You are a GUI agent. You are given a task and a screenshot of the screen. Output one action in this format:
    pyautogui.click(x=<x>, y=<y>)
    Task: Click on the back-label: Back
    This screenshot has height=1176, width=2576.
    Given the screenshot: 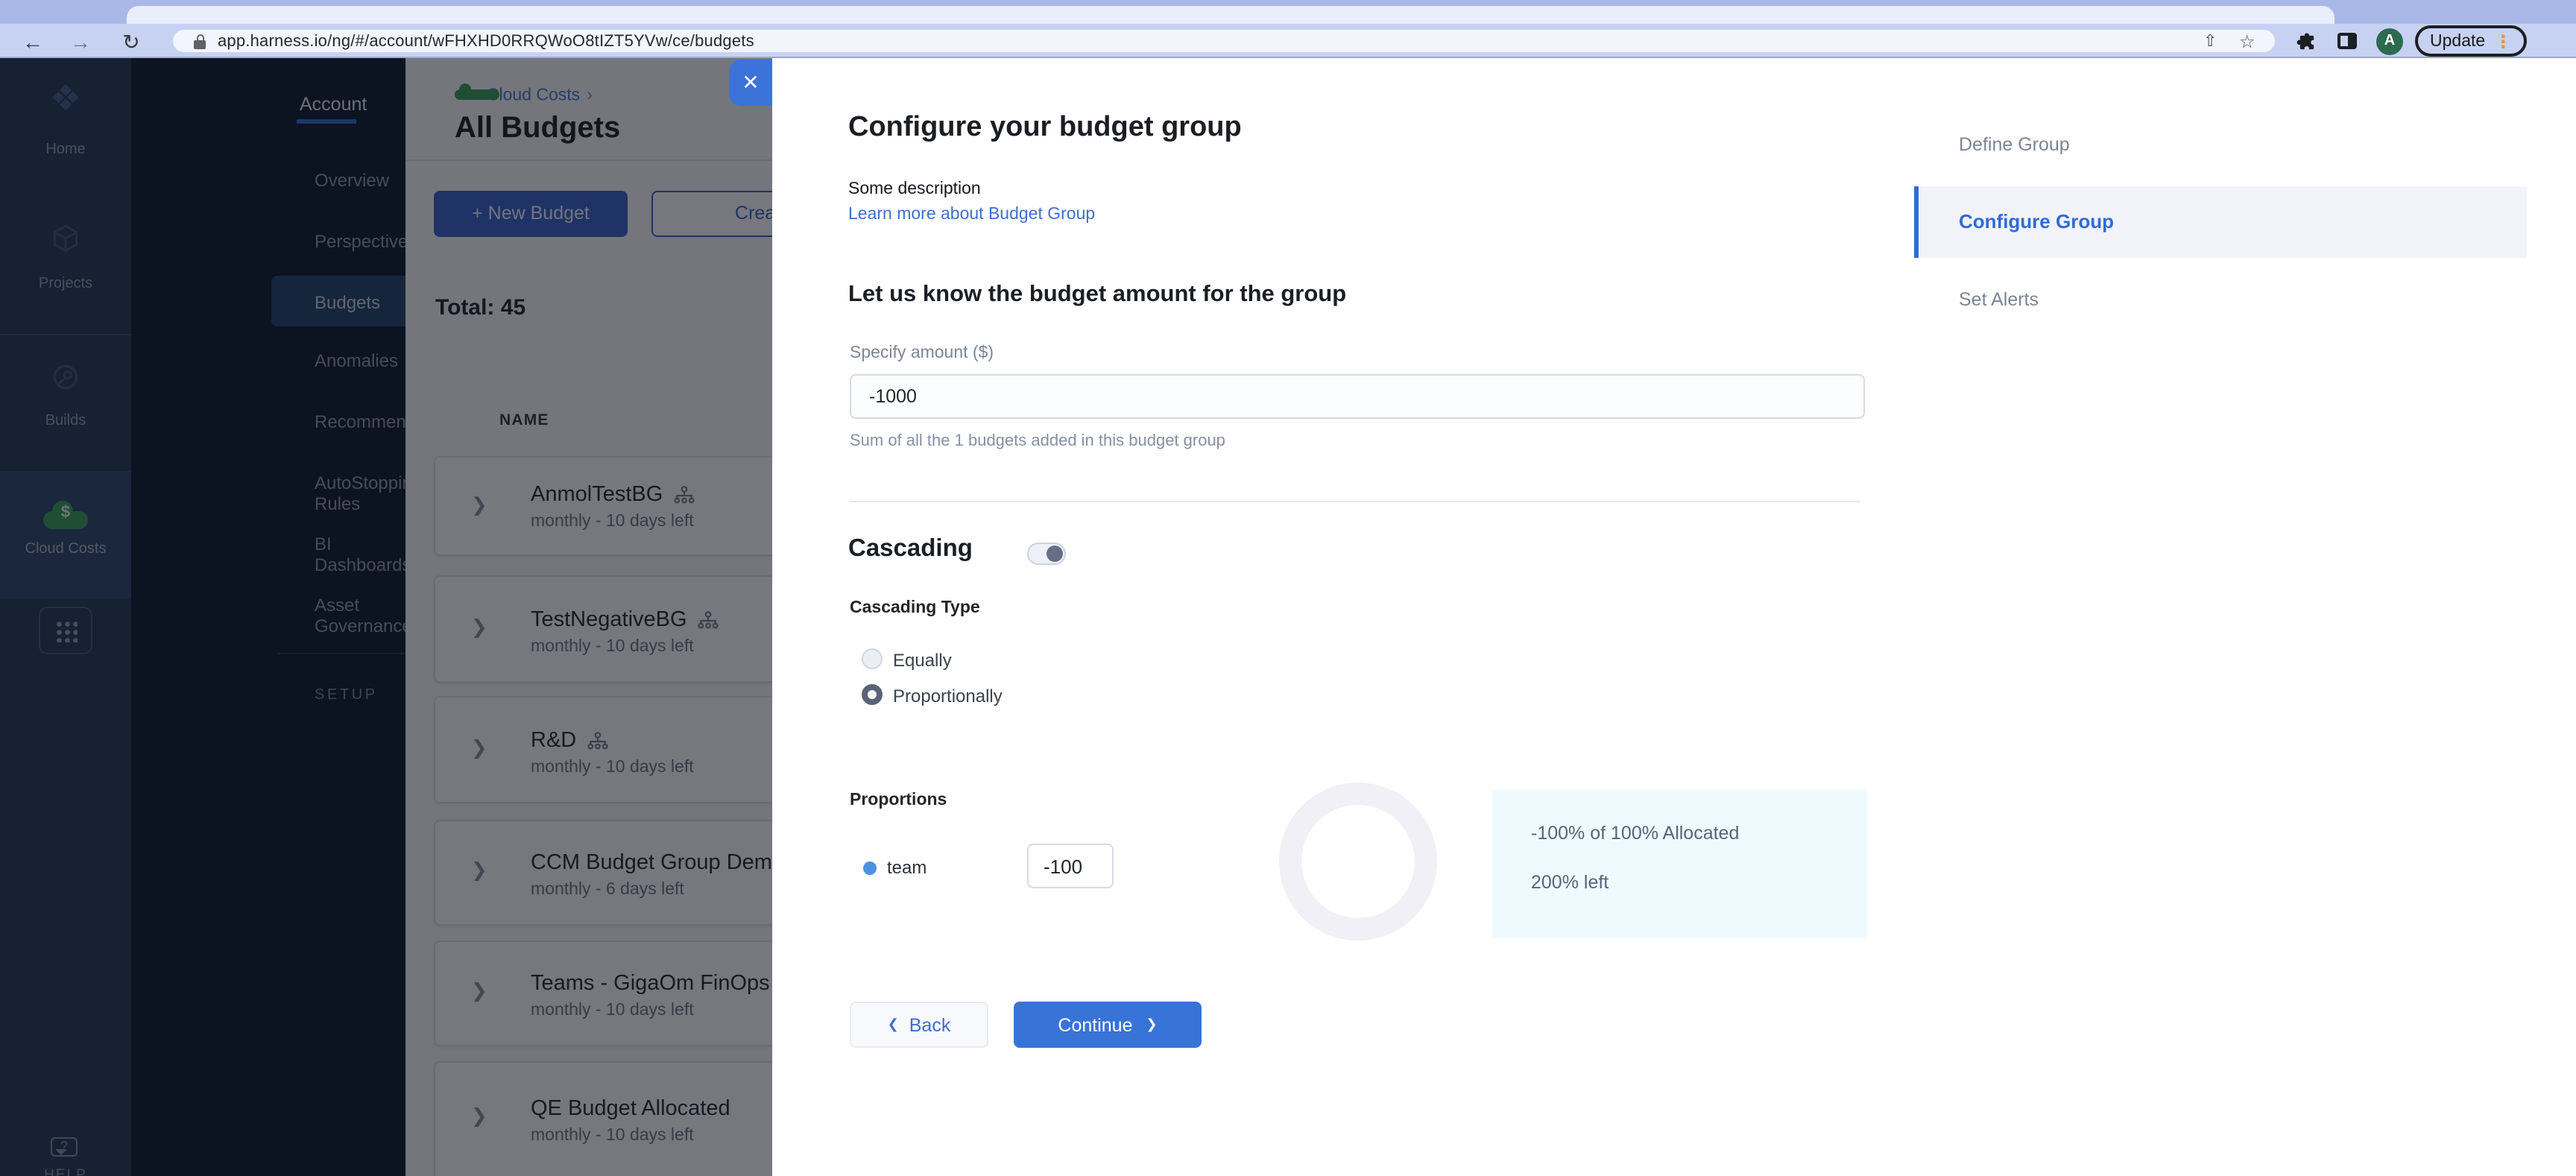 What is the action you would take?
    pyautogui.click(x=930, y=1024)
    